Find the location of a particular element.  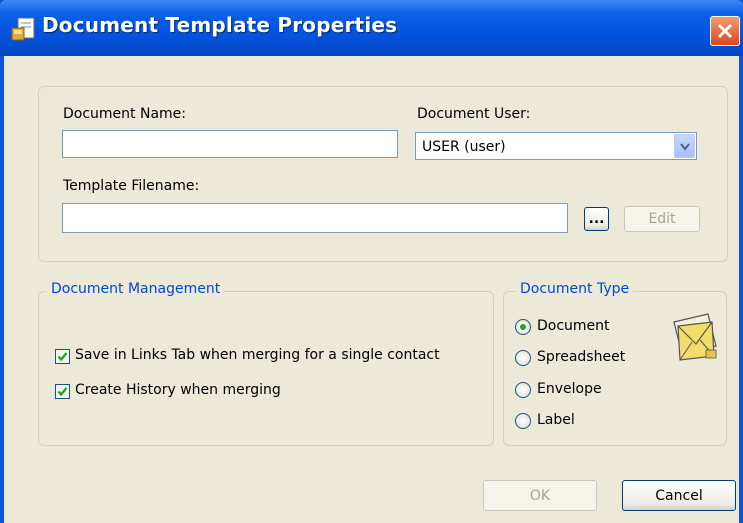

document-template-icon is located at coordinates (23, 29).